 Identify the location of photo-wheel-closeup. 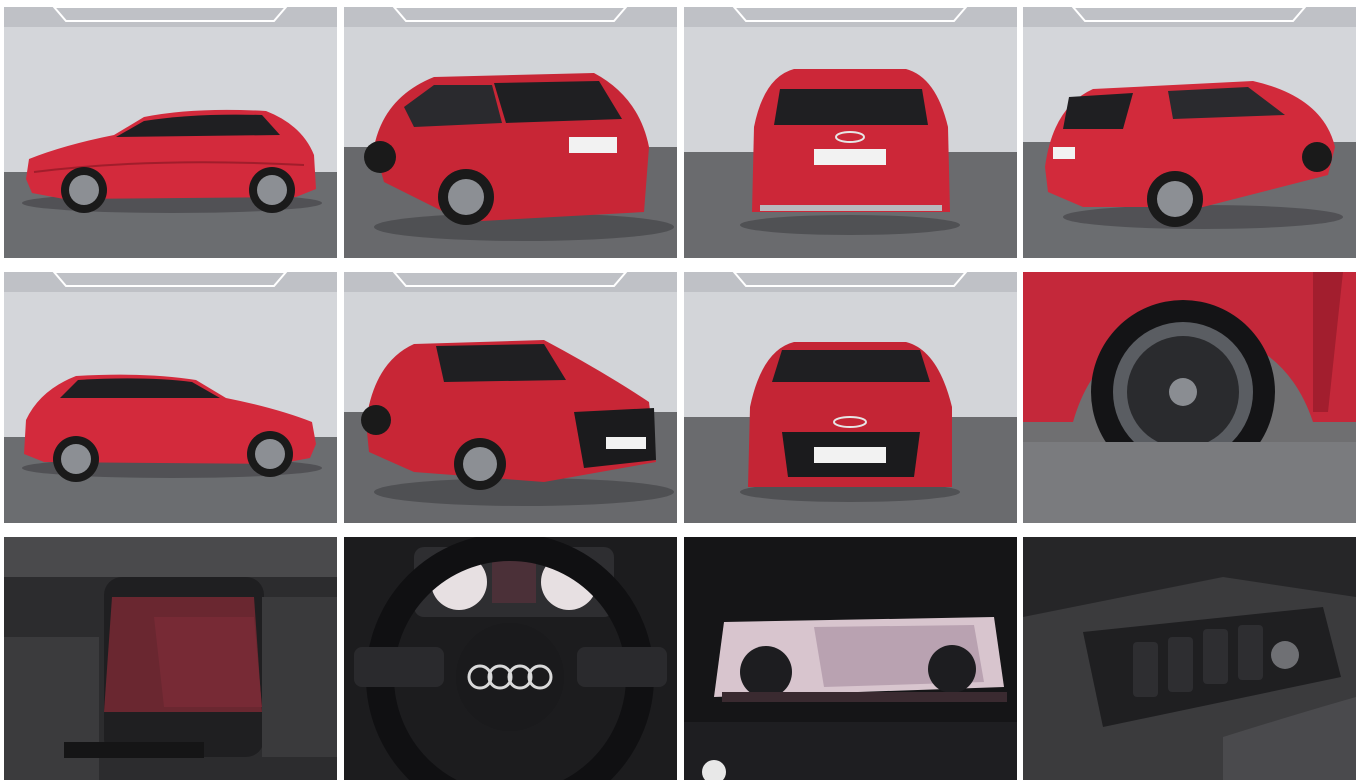
(1189, 397).